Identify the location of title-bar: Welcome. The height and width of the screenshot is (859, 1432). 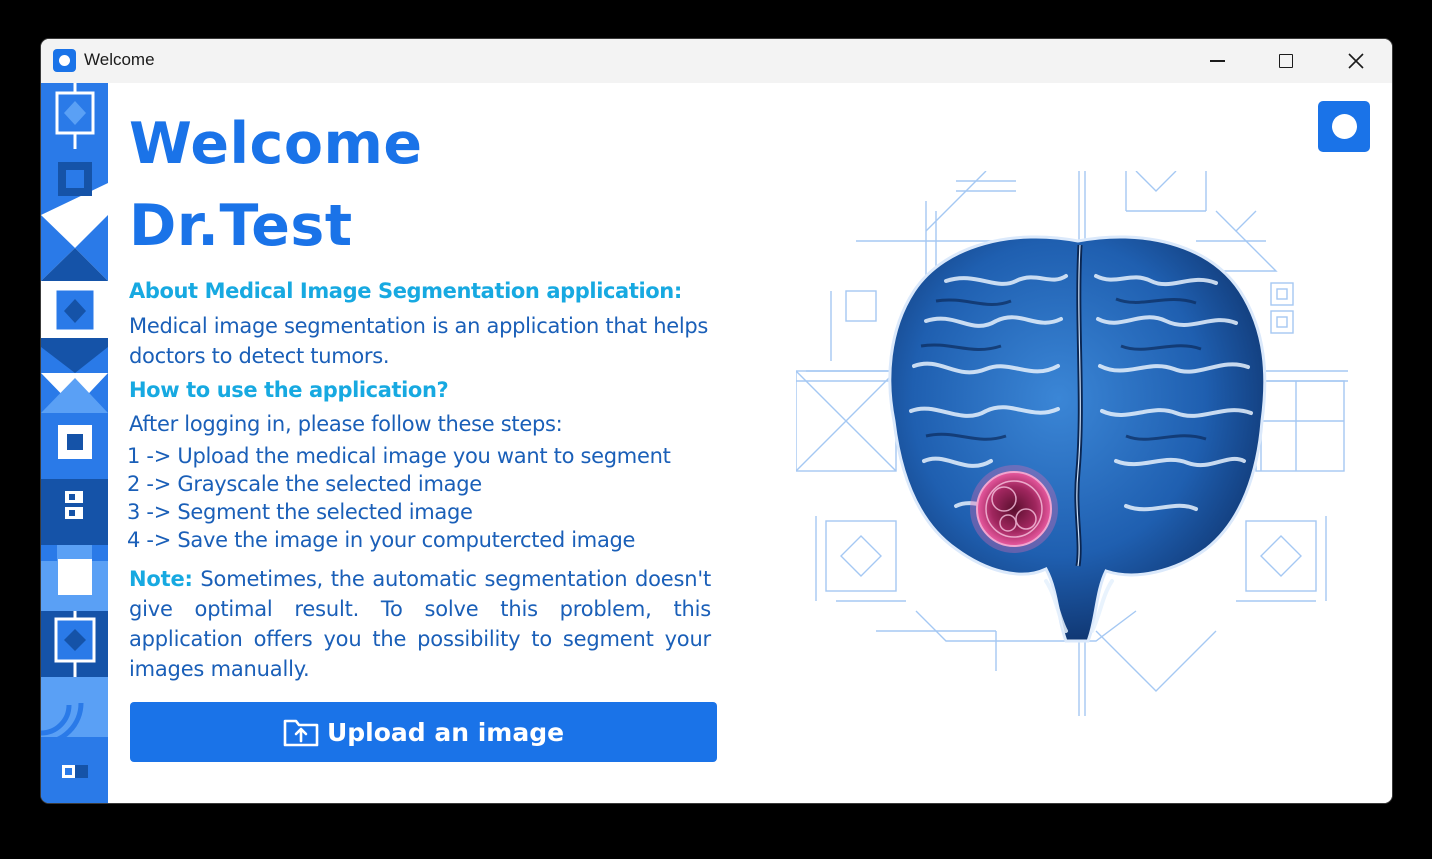
(716, 61).